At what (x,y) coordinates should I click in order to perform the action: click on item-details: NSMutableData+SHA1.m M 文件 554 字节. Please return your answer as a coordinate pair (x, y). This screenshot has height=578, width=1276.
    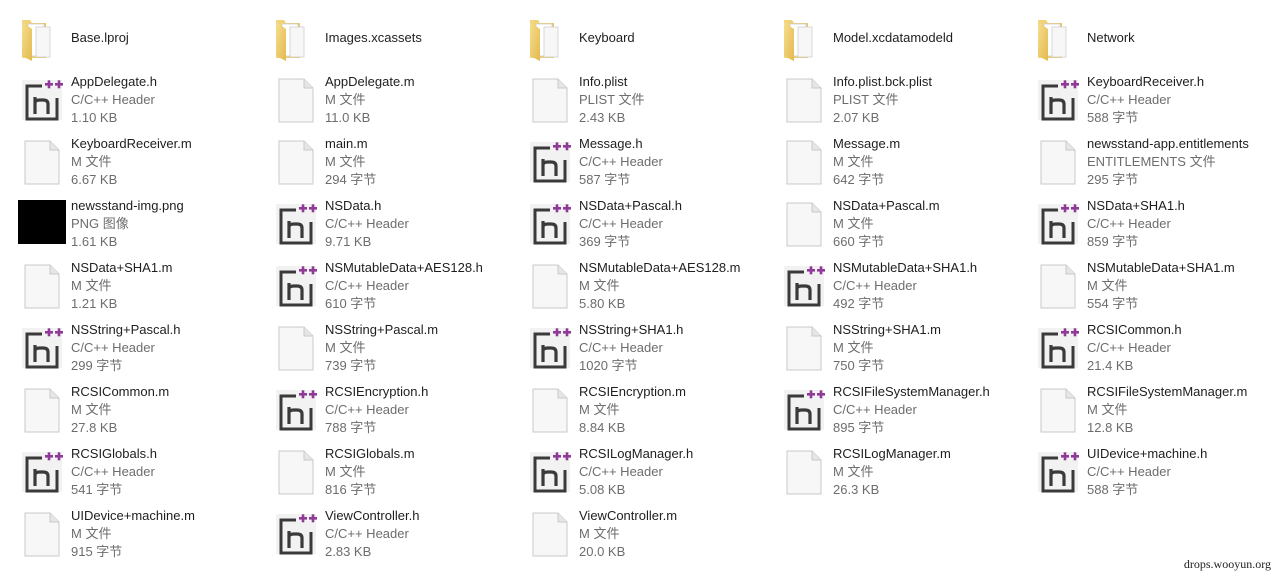
    Looking at the image, I should click on (1161, 286).